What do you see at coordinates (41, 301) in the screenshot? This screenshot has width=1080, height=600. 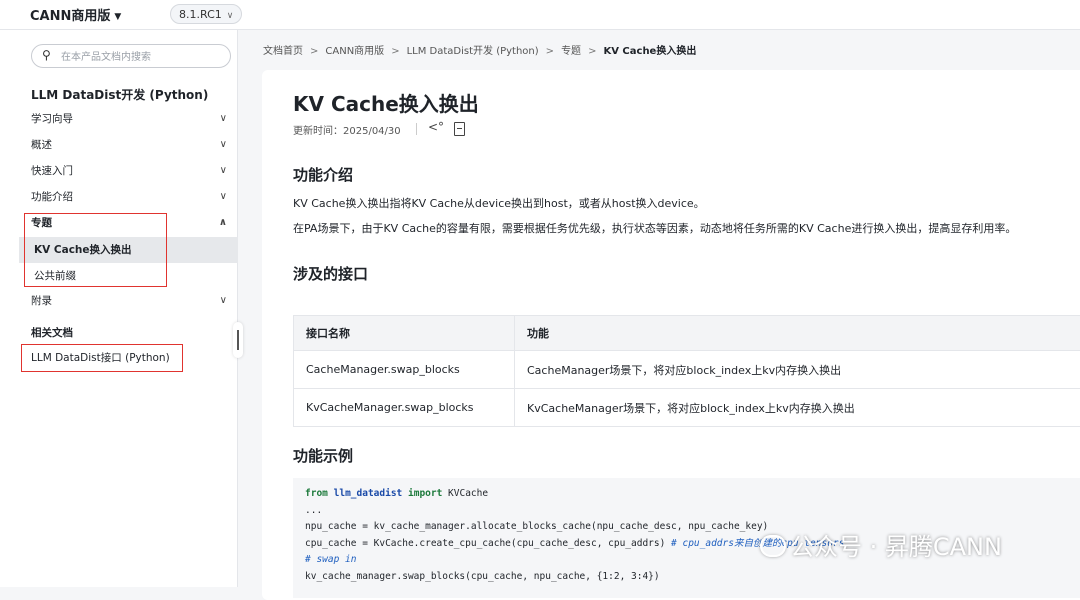 I see `sidebar-item-label: 附录` at bounding box center [41, 301].